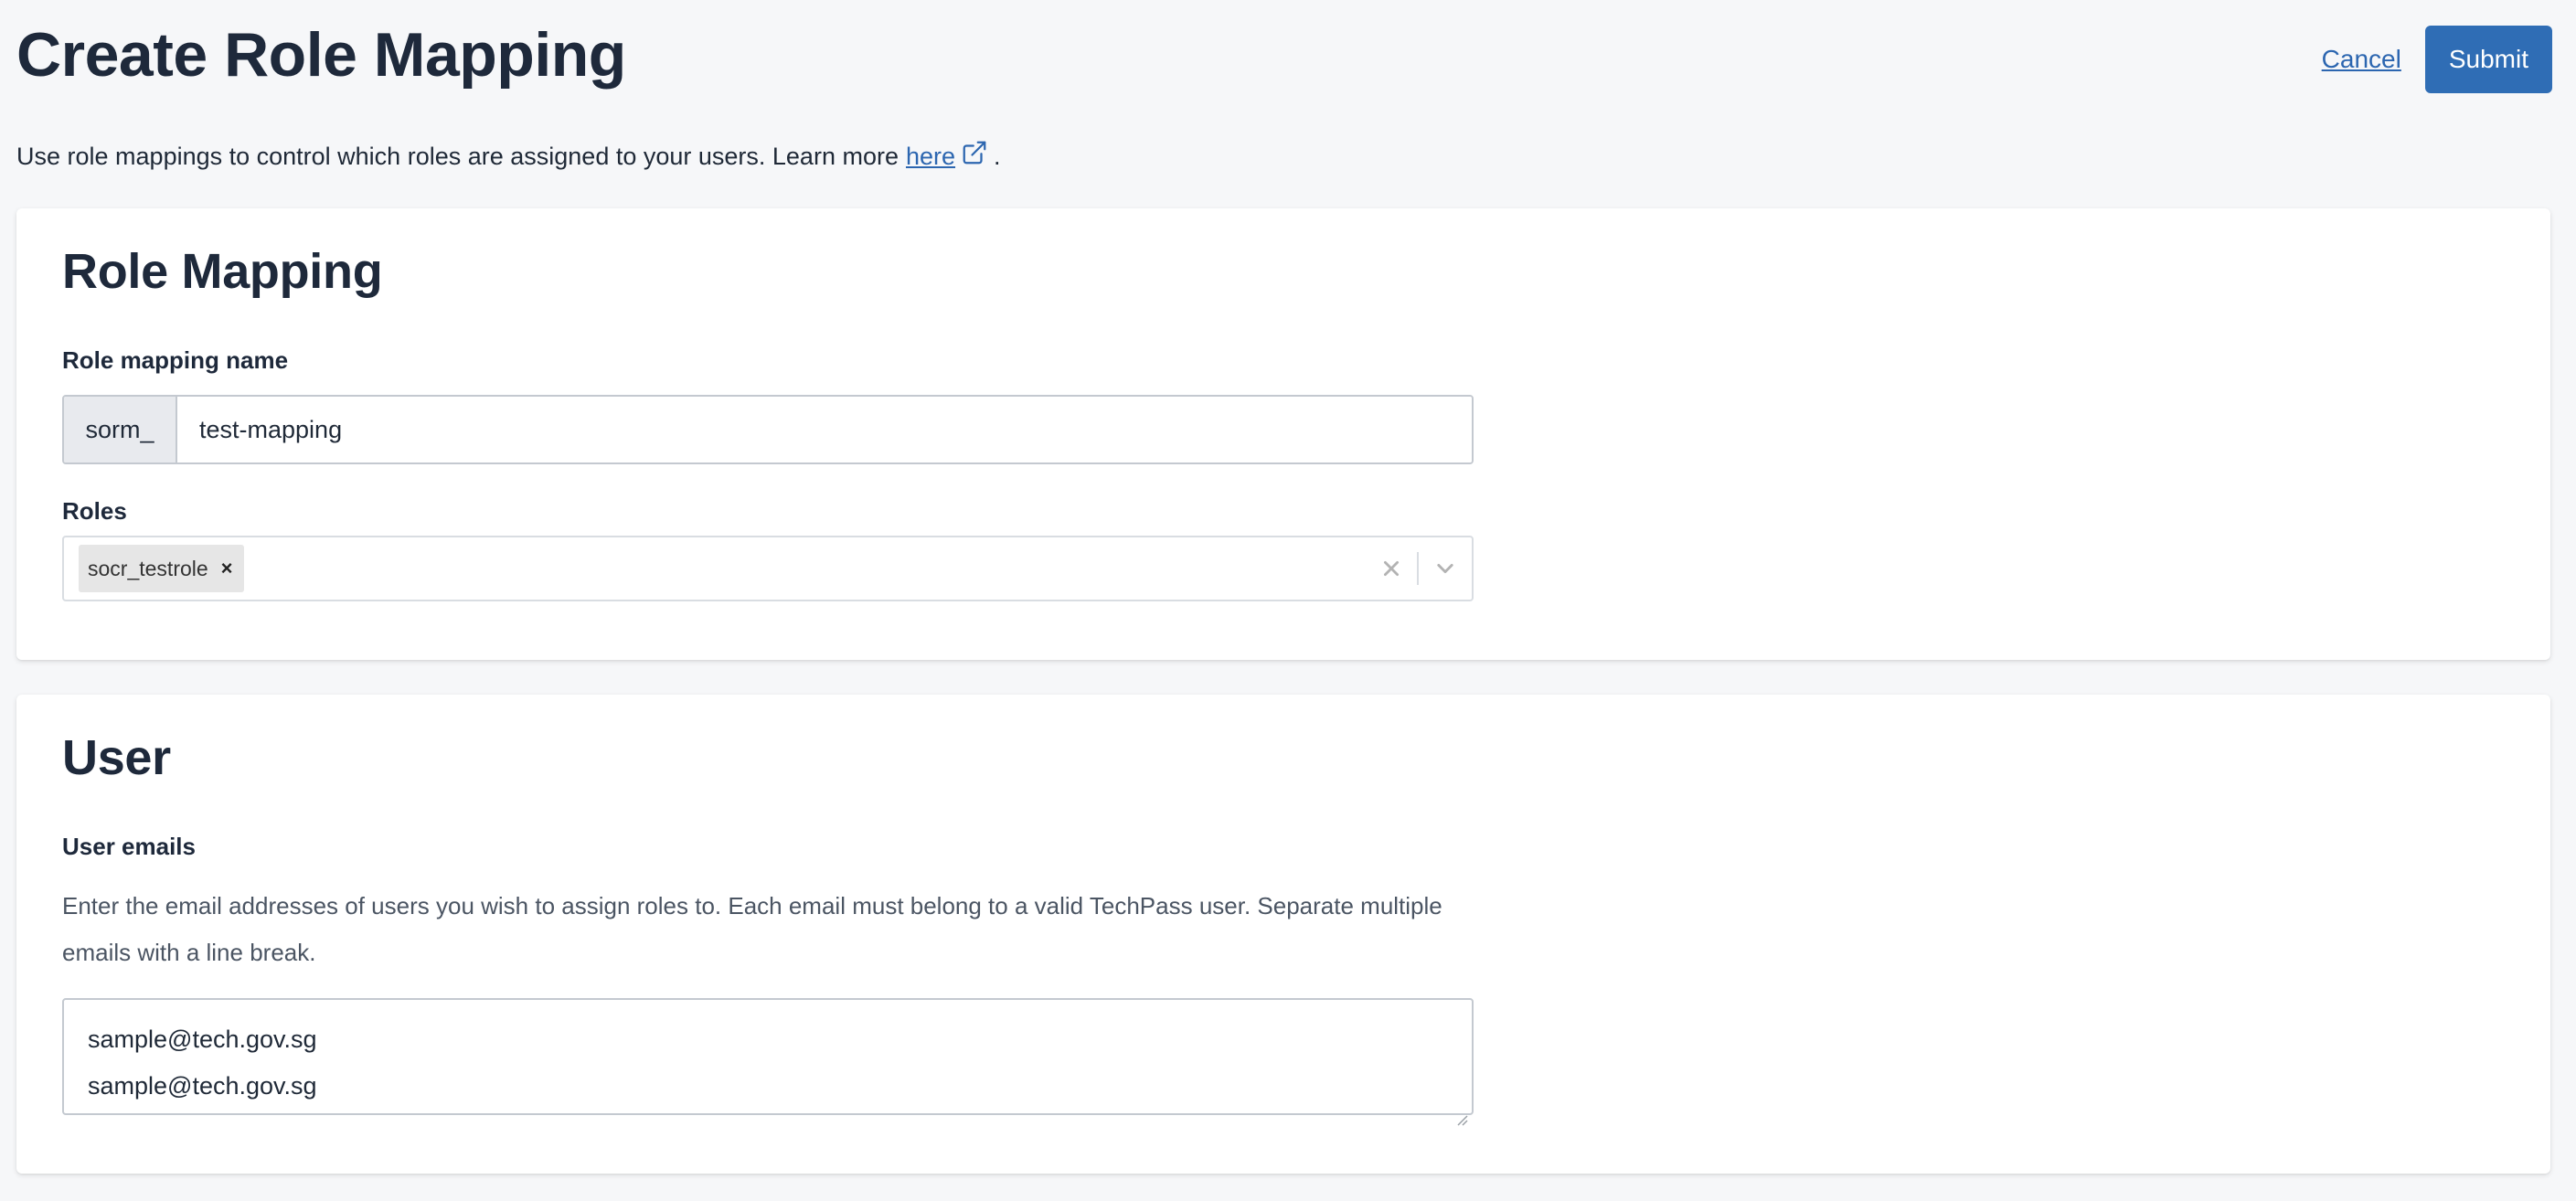 The width and height of the screenshot is (2576, 1201). I want to click on role-mapping-title: Role Mapping, so click(222, 271).